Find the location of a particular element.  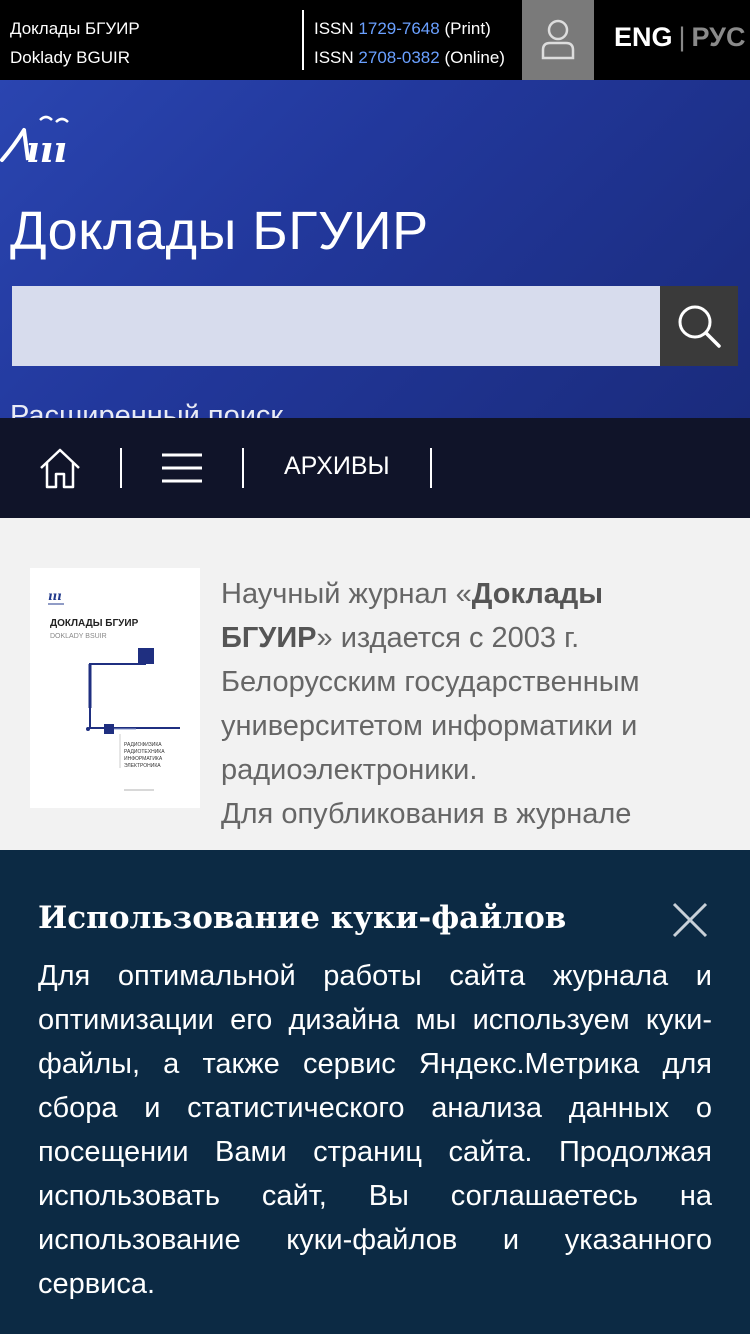

menu-icon is located at coordinates (182, 468).